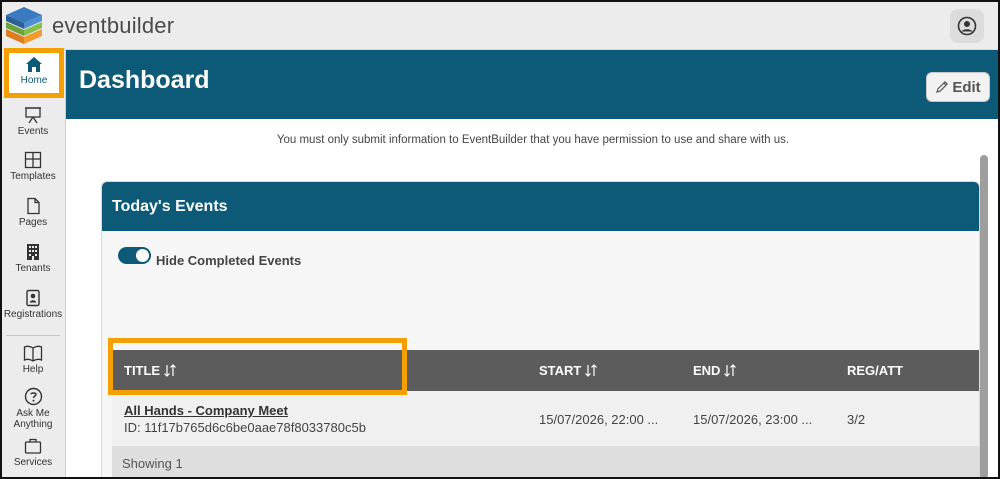 This screenshot has height=479, width=1000. Describe the element at coordinates (545, 462) in the screenshot. I see `table-footer: Showing 1` at that location.